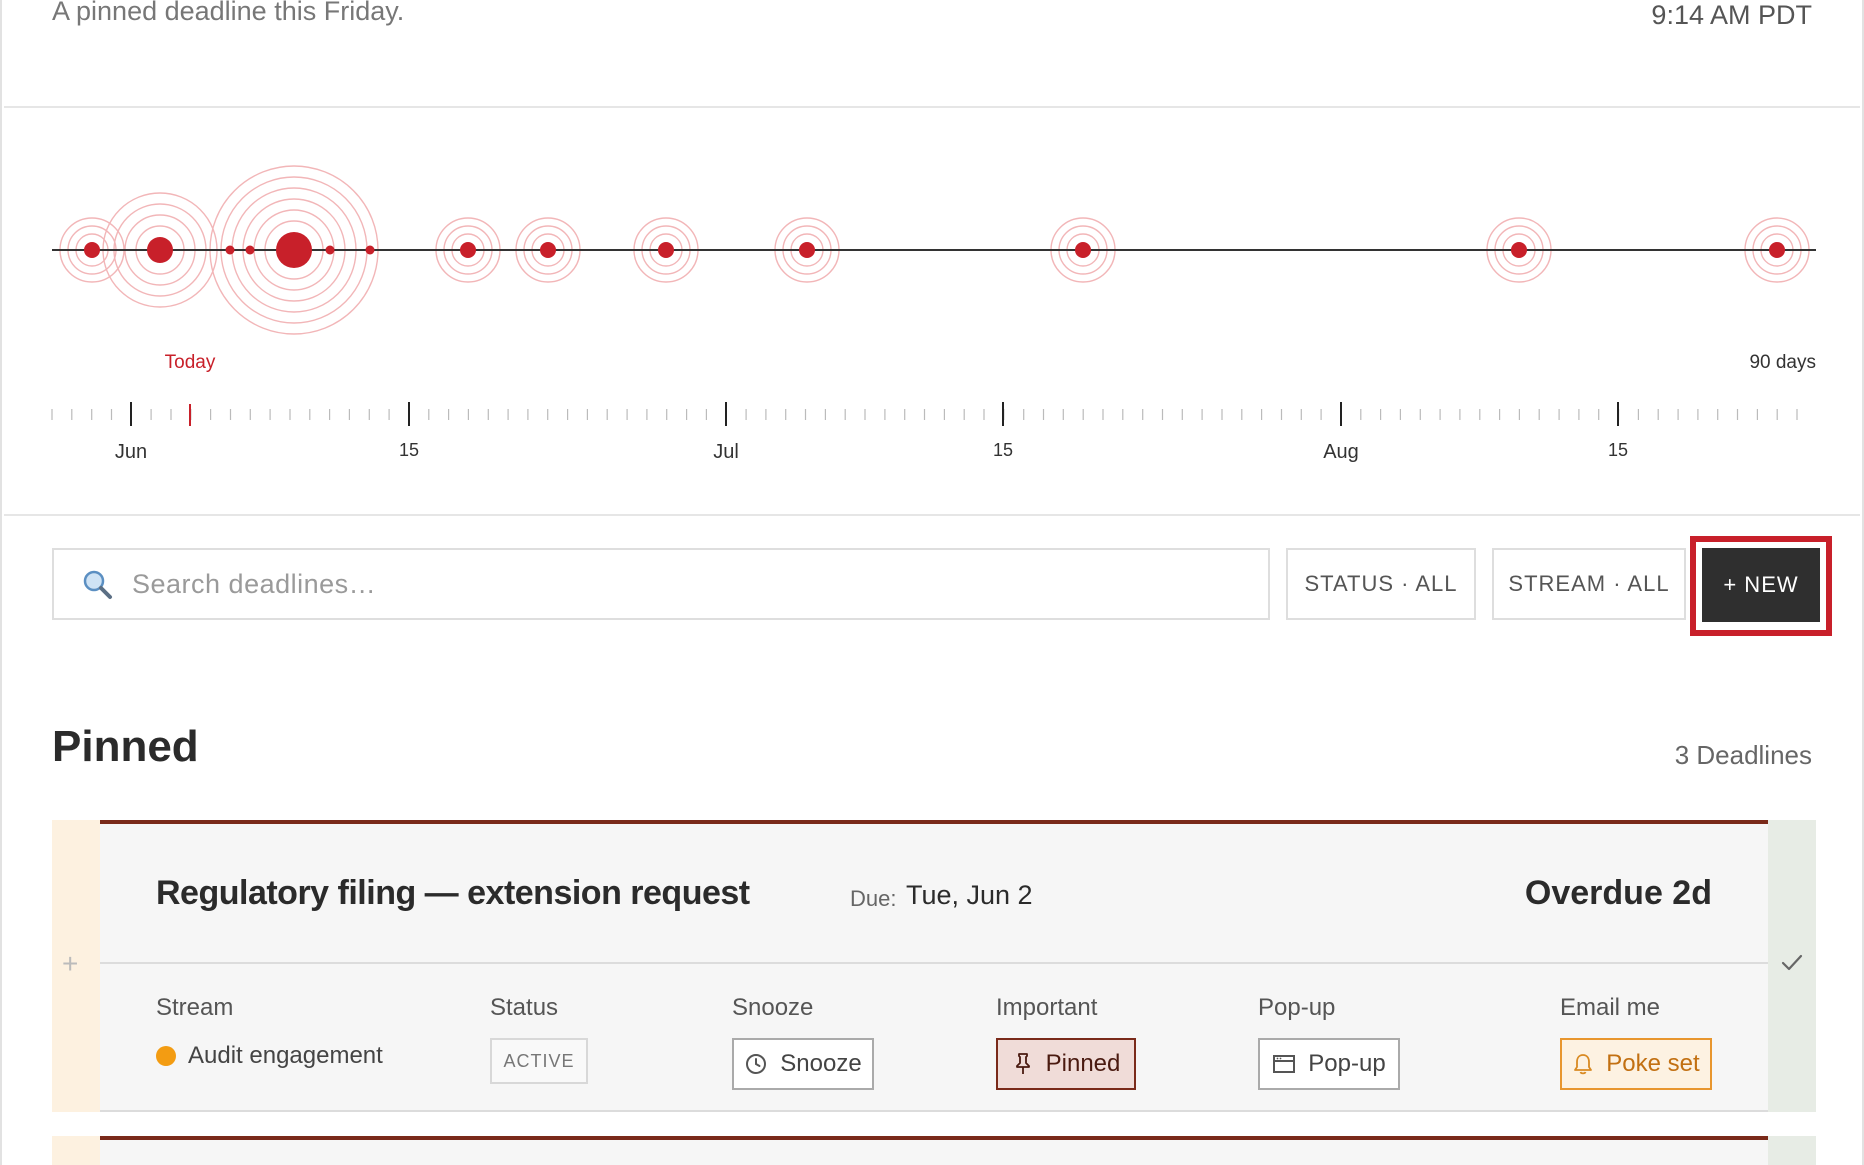 The image size is (1864, 1165). Describe the element at coordinates (1653, 1063) in the screenshot. I see `poke-set-button-label: Poke set` at that location.